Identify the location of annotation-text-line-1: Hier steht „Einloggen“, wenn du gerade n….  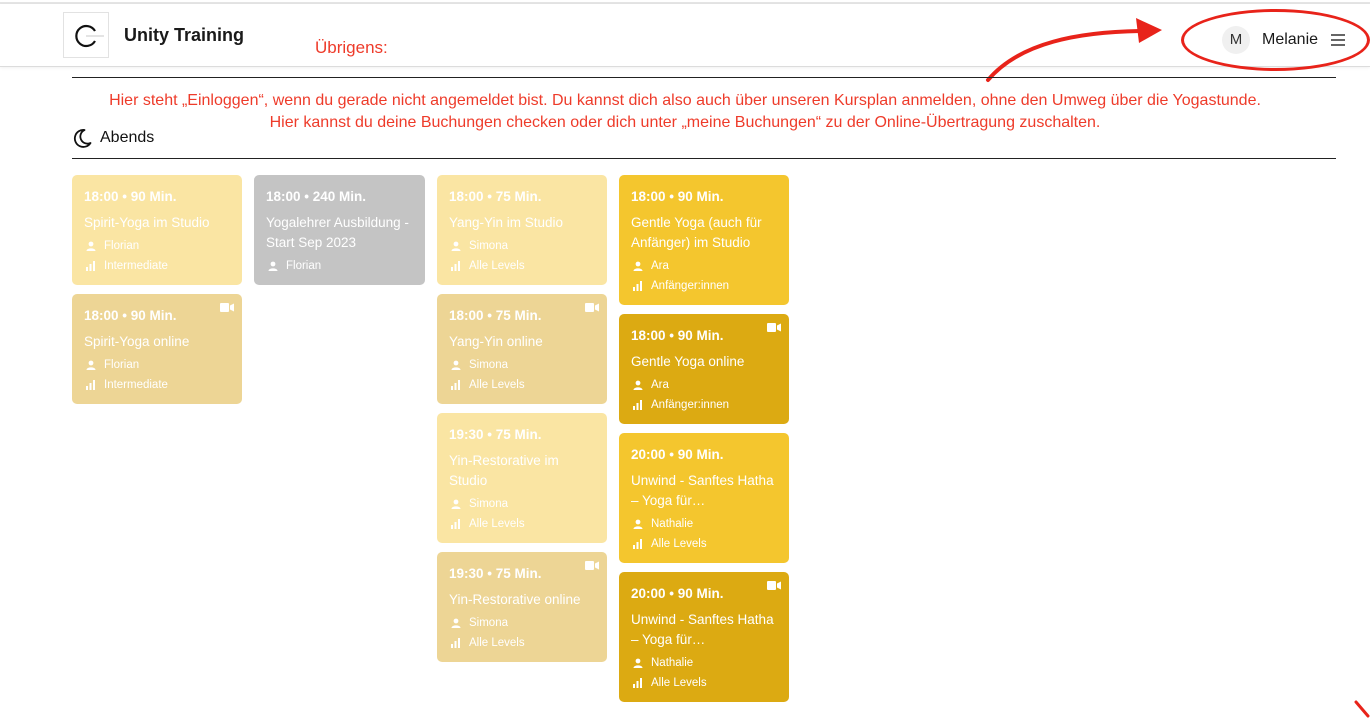
(685, 100).